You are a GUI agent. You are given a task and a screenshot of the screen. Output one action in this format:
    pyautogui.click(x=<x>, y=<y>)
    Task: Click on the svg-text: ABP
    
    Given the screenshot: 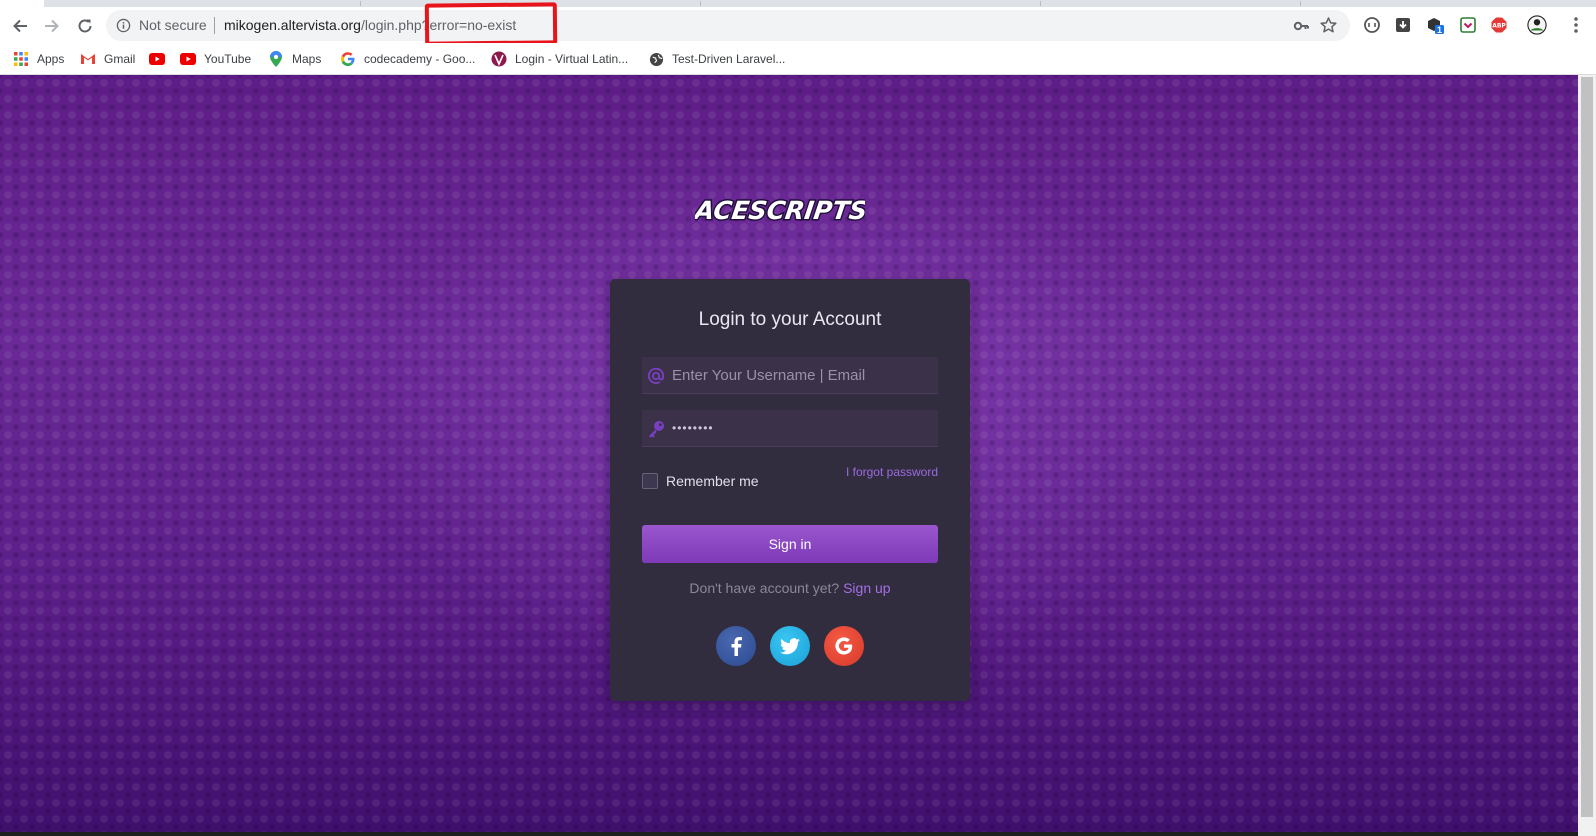 What is the action you would take?
    pyautogui.click(x=1499, y=26)
    